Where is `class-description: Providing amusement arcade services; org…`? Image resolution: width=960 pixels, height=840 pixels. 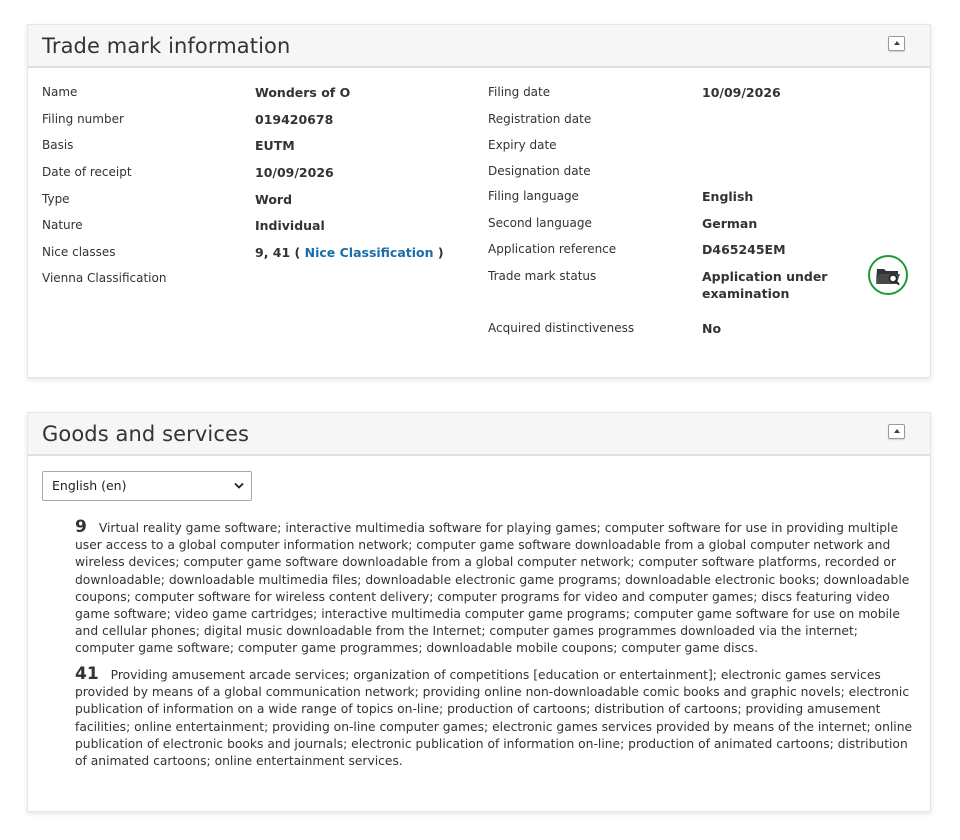 class-description: Providing amusement arcade services; org… is located at coordinates (494, 718).